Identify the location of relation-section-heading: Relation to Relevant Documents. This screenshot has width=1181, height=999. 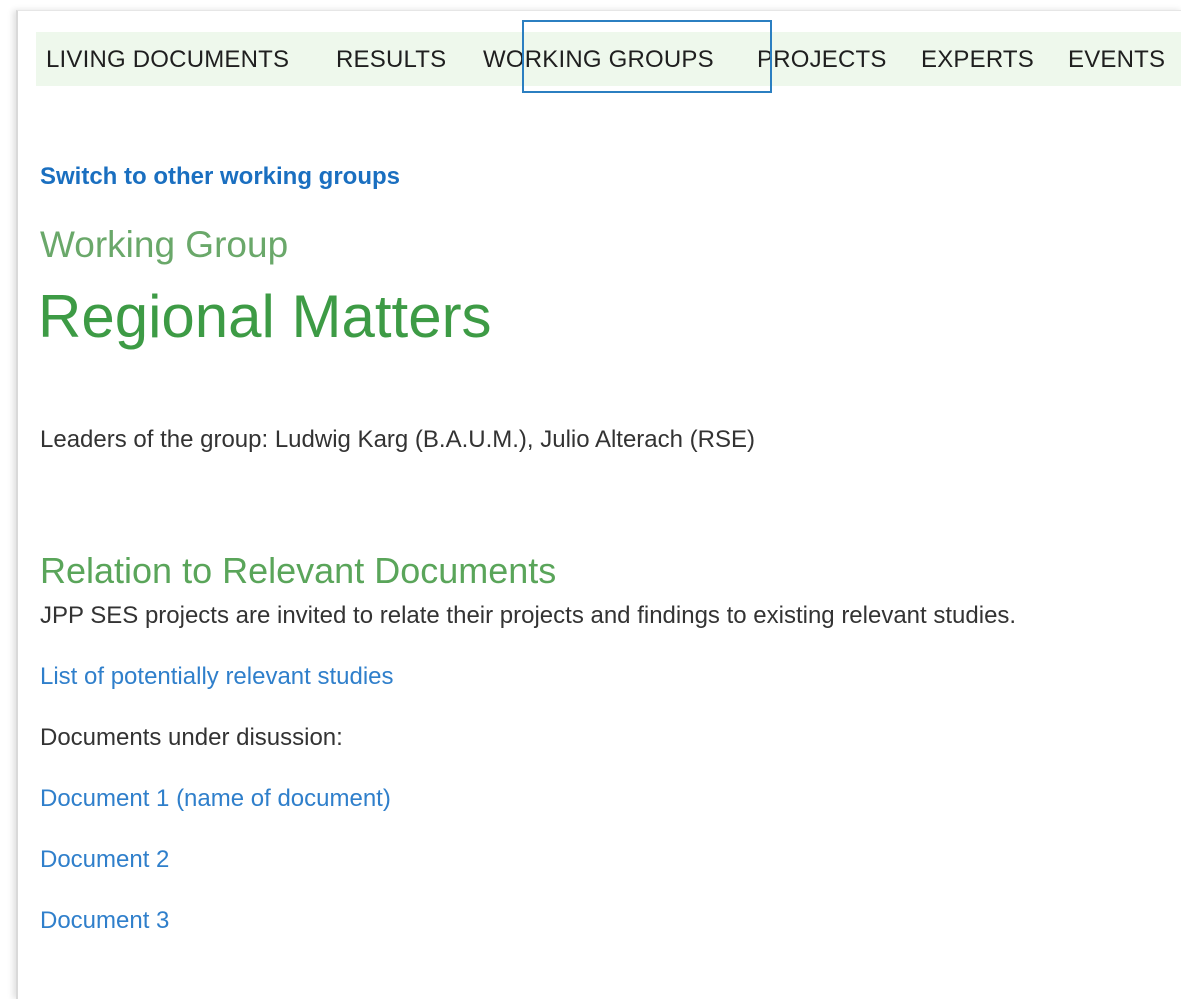
(298, 570).